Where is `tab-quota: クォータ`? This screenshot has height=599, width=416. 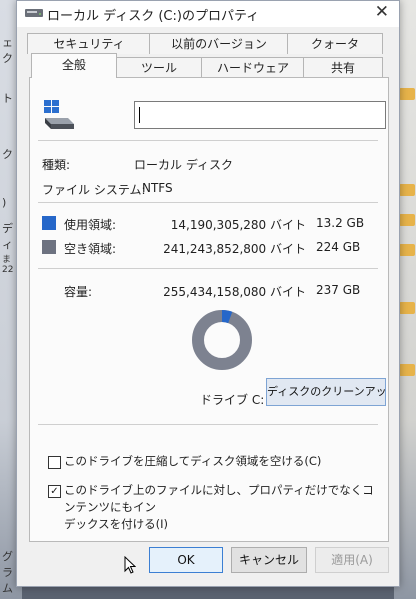
tab-quota: クォータ is located at coordinates (335, 43).